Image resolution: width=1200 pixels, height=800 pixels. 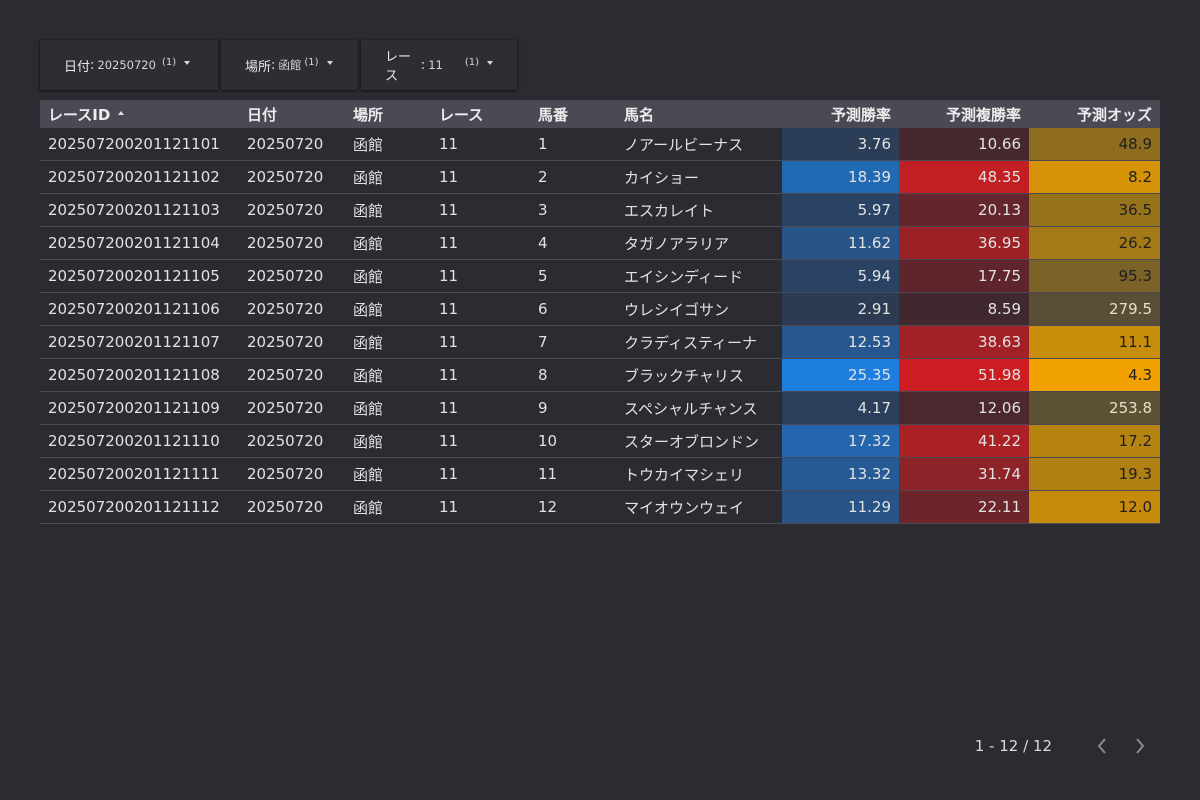 What do you see at coordinates (398, 67) in the screenshot?
I see `filter-race-label: レース` at bounding box center [398, 67].